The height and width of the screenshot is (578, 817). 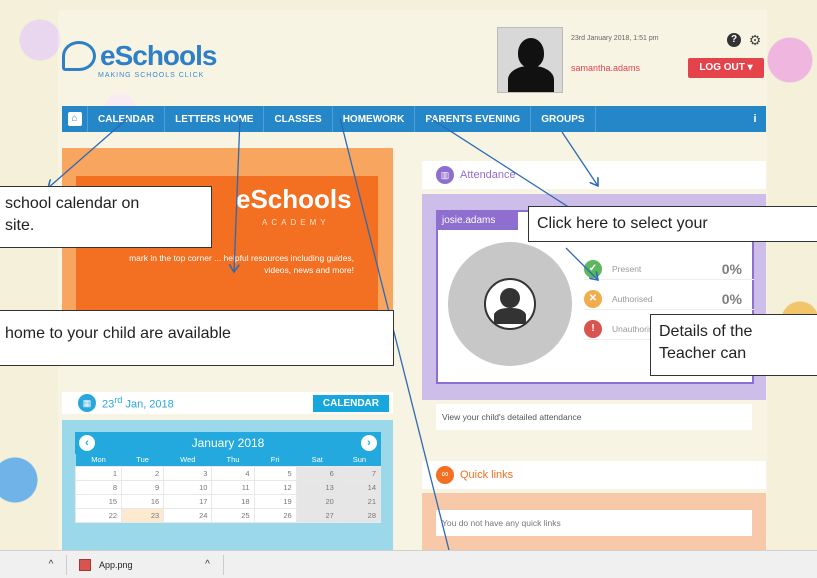 I want to click on chevron-left-icon: ‹, so click(x=87, y=443).